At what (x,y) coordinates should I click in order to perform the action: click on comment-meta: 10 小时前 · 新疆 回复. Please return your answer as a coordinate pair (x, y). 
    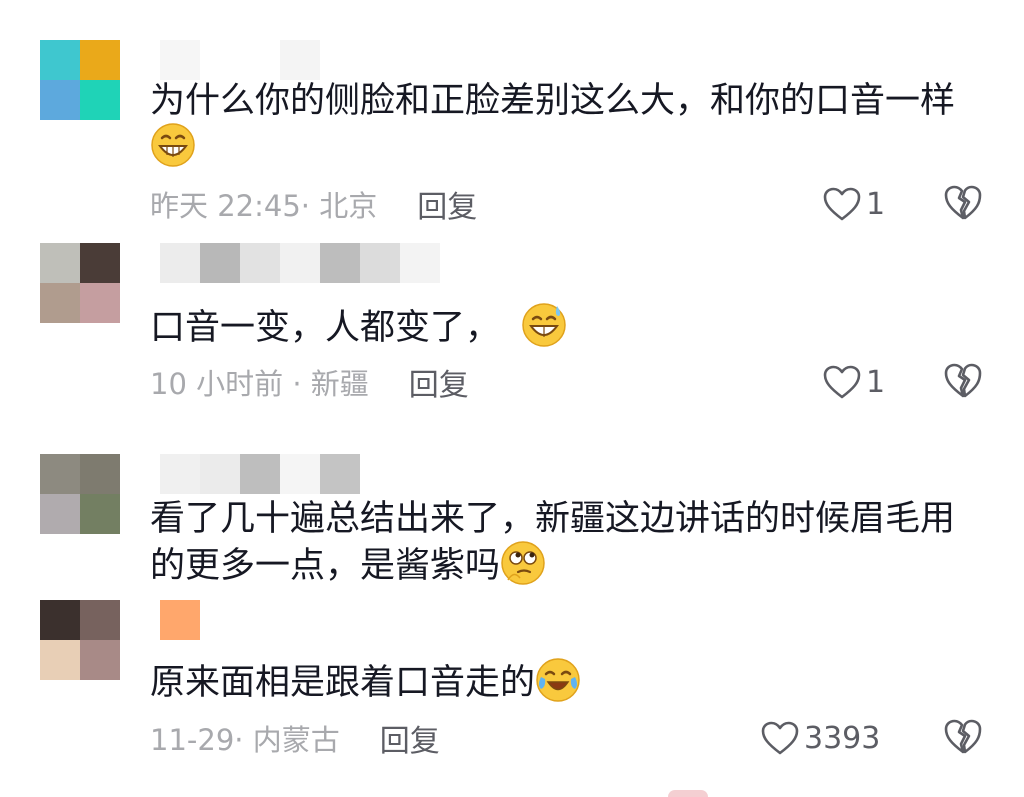
    Looking at the image, I should click on (309, 382).